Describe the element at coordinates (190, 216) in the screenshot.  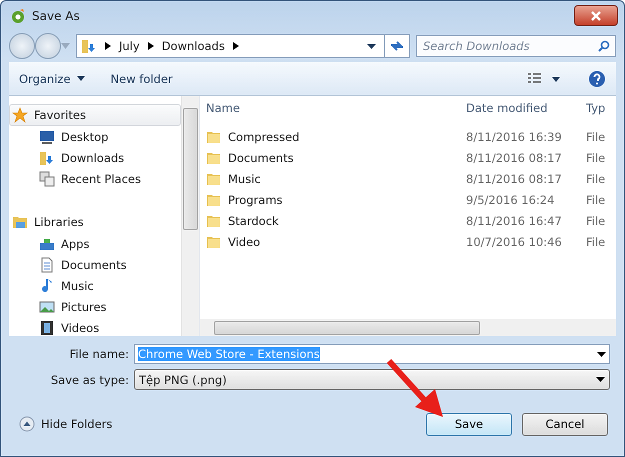
I see `vertical-scrollbar` at that location.